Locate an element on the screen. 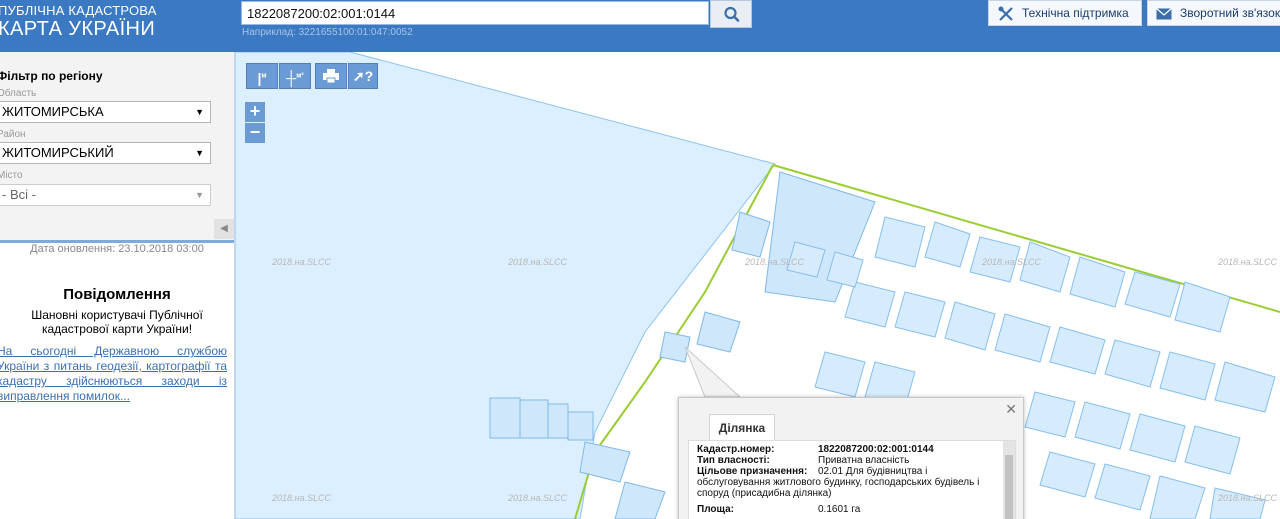 Image resolution: width=1280 pixels, height=519 pixels. popup-scrollbar is located at coordinates (1009, 480).